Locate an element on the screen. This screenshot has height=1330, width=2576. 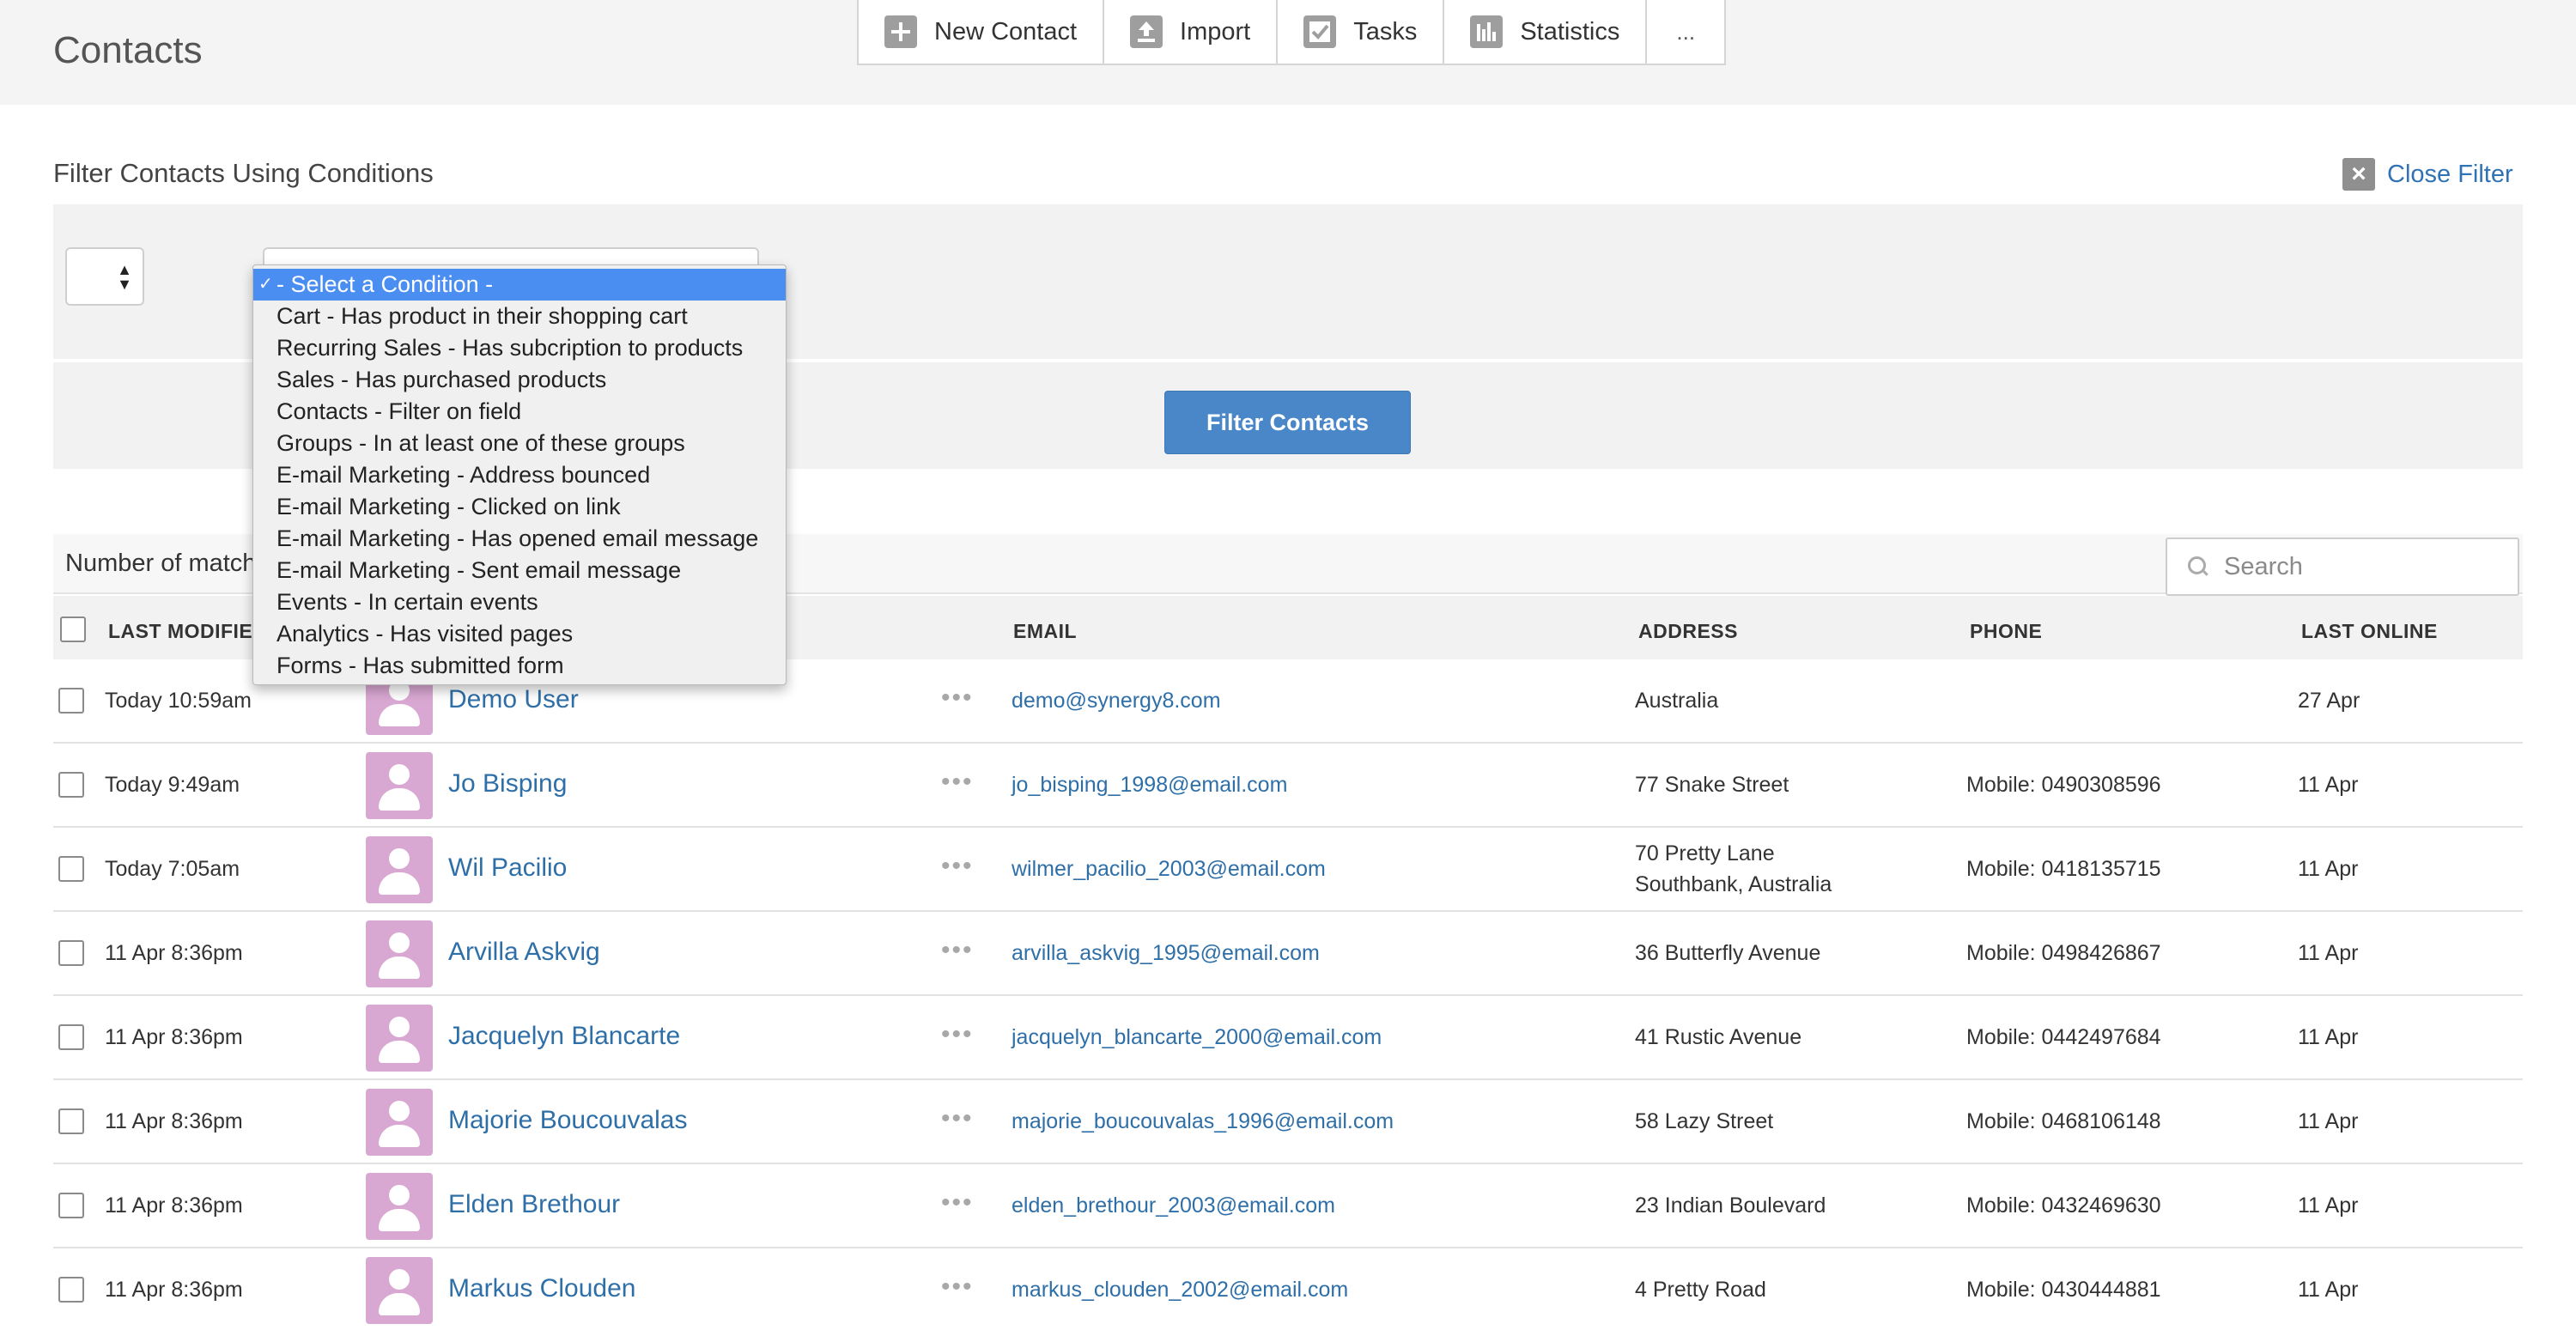
contact-name: Arvilla Askvig is located at coordinates (524, 952).